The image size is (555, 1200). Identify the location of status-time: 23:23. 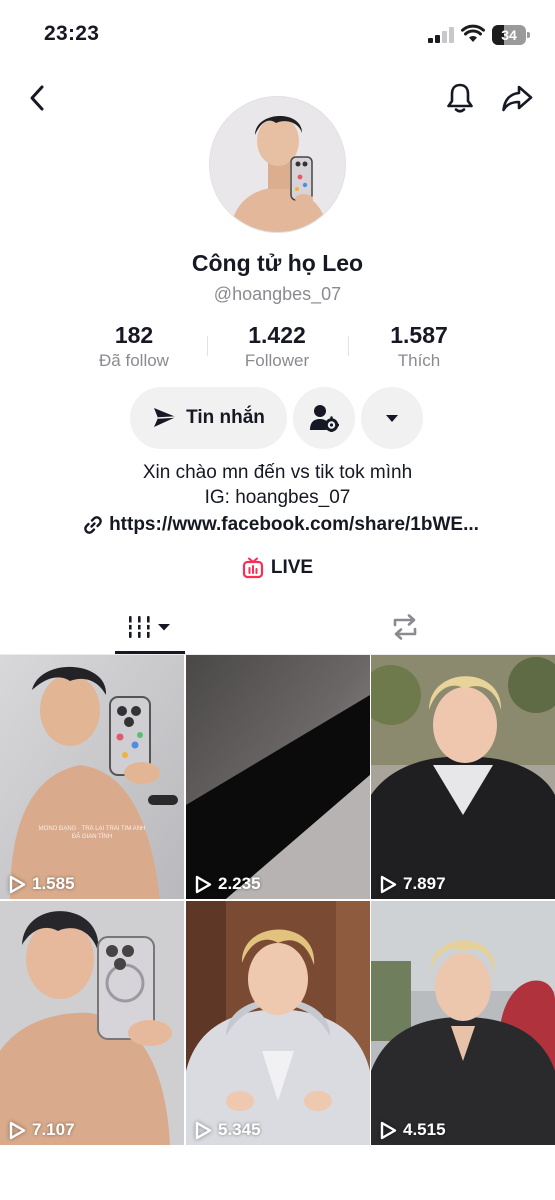
(72, 33).